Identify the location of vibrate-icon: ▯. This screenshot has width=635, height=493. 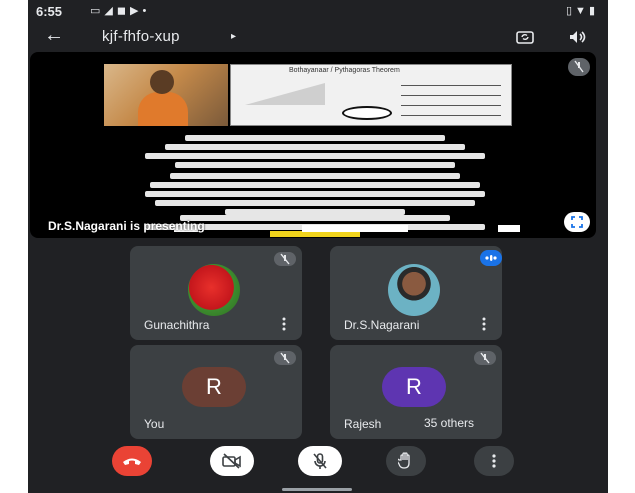
(570, 11).